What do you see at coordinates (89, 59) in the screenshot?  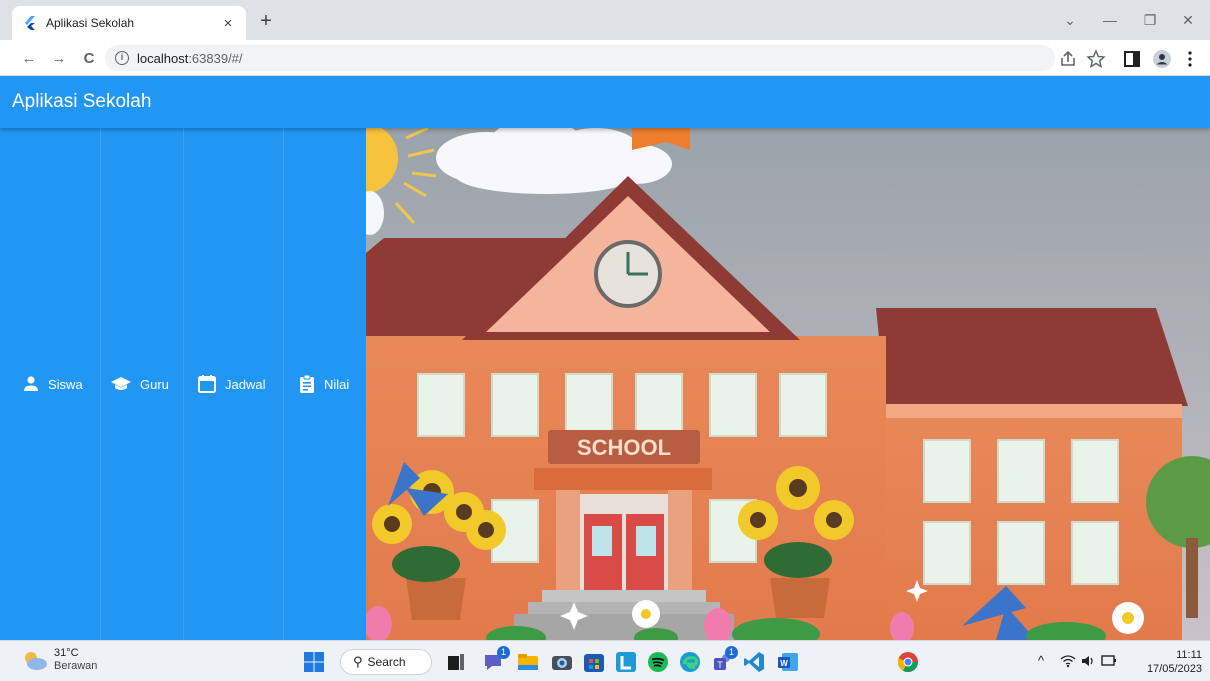 I see `reload-button: C` at bounding box center [89, 59].